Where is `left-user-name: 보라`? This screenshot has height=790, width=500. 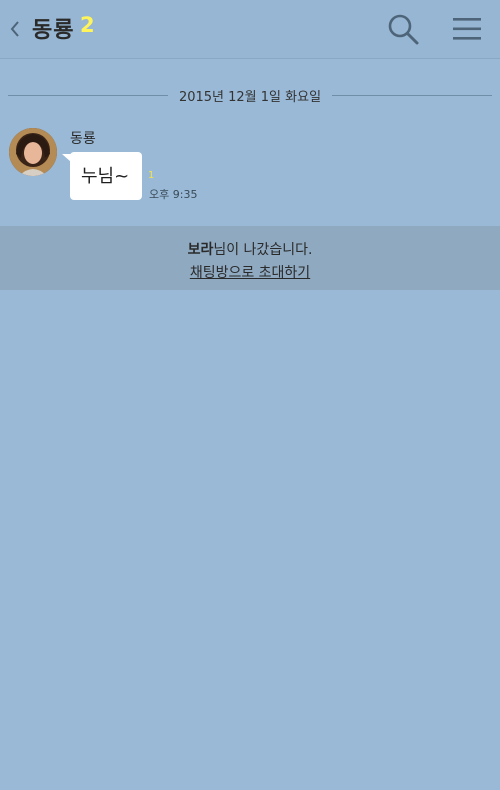 left-user-name: 보라 is located at coordinates (200, 250).